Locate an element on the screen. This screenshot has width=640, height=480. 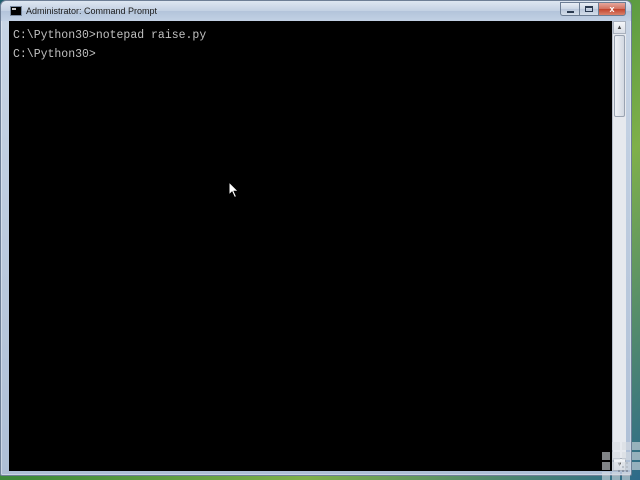
caption-buttons: x is located at coordinates (593, 9).